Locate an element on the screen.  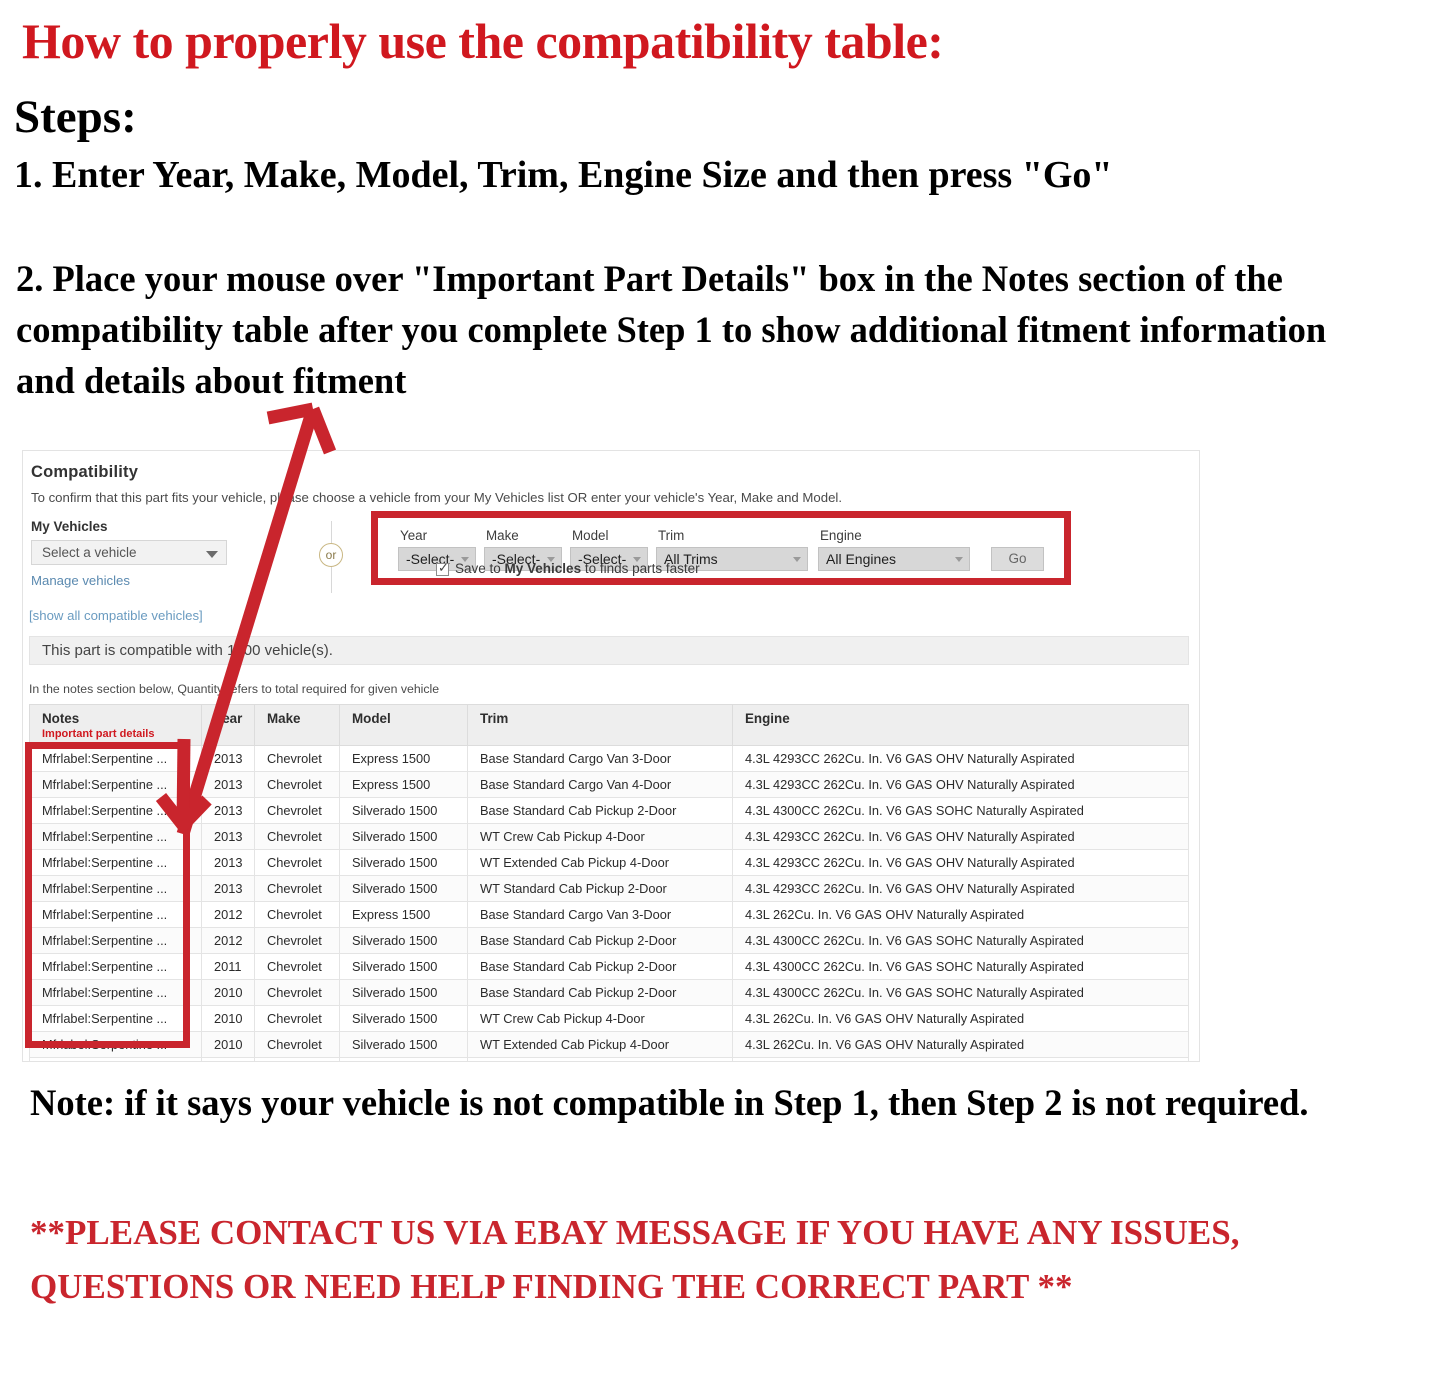
engine-value: All Engines is located at coordinates (861, 559).